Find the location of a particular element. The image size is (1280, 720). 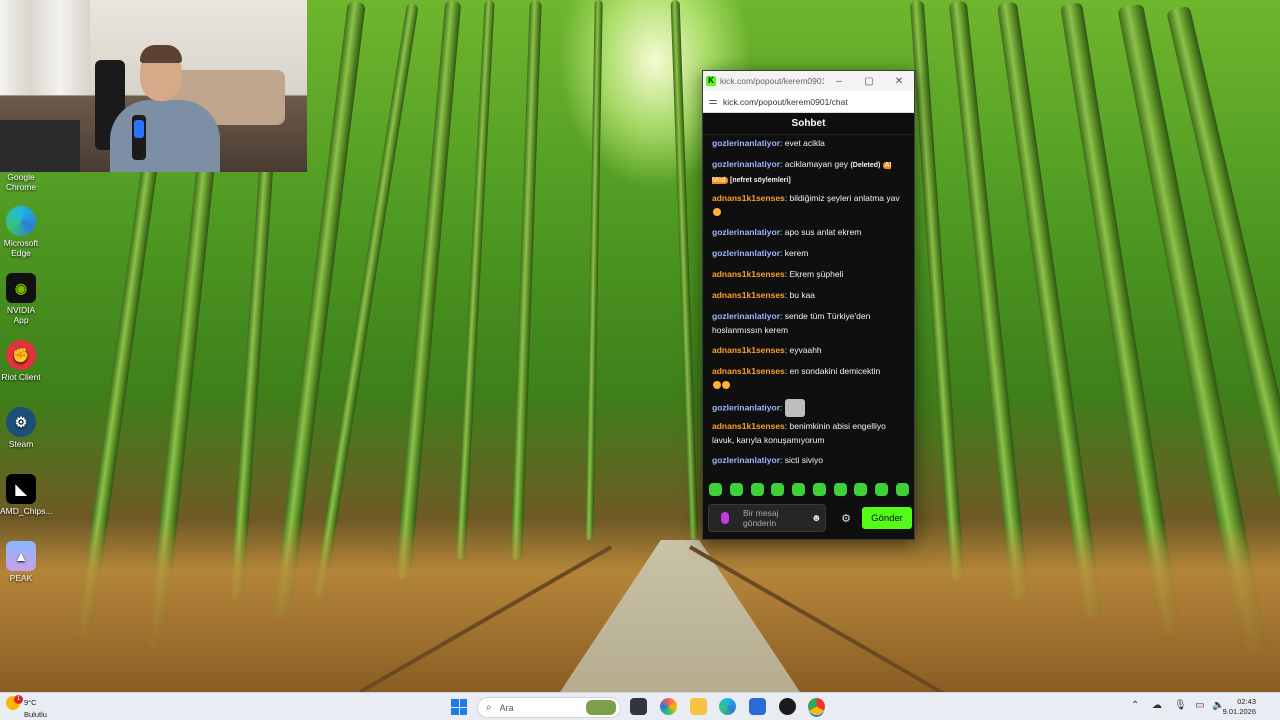

desktop-icon-edge: Microsoft Edge is located at coordinates (21, 232).